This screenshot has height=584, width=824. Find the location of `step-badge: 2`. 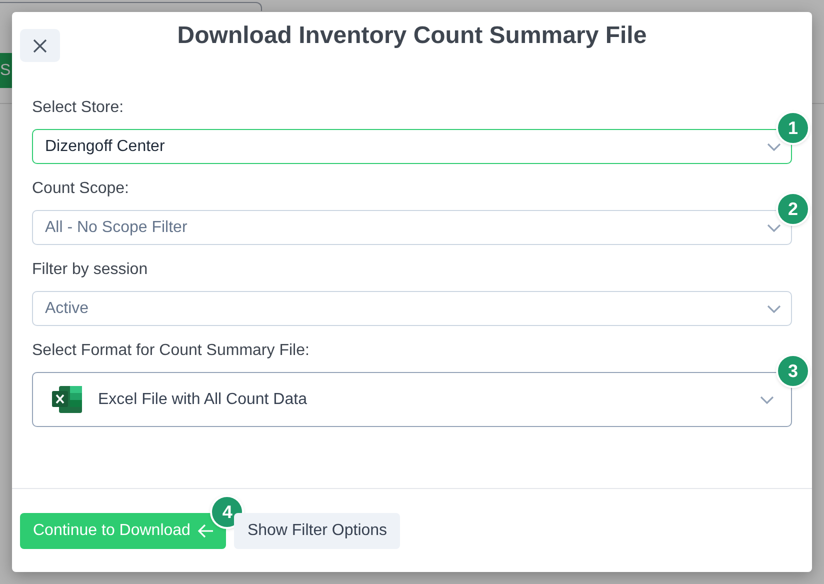

step-badge: 2 is located at coordinates (793, 209).